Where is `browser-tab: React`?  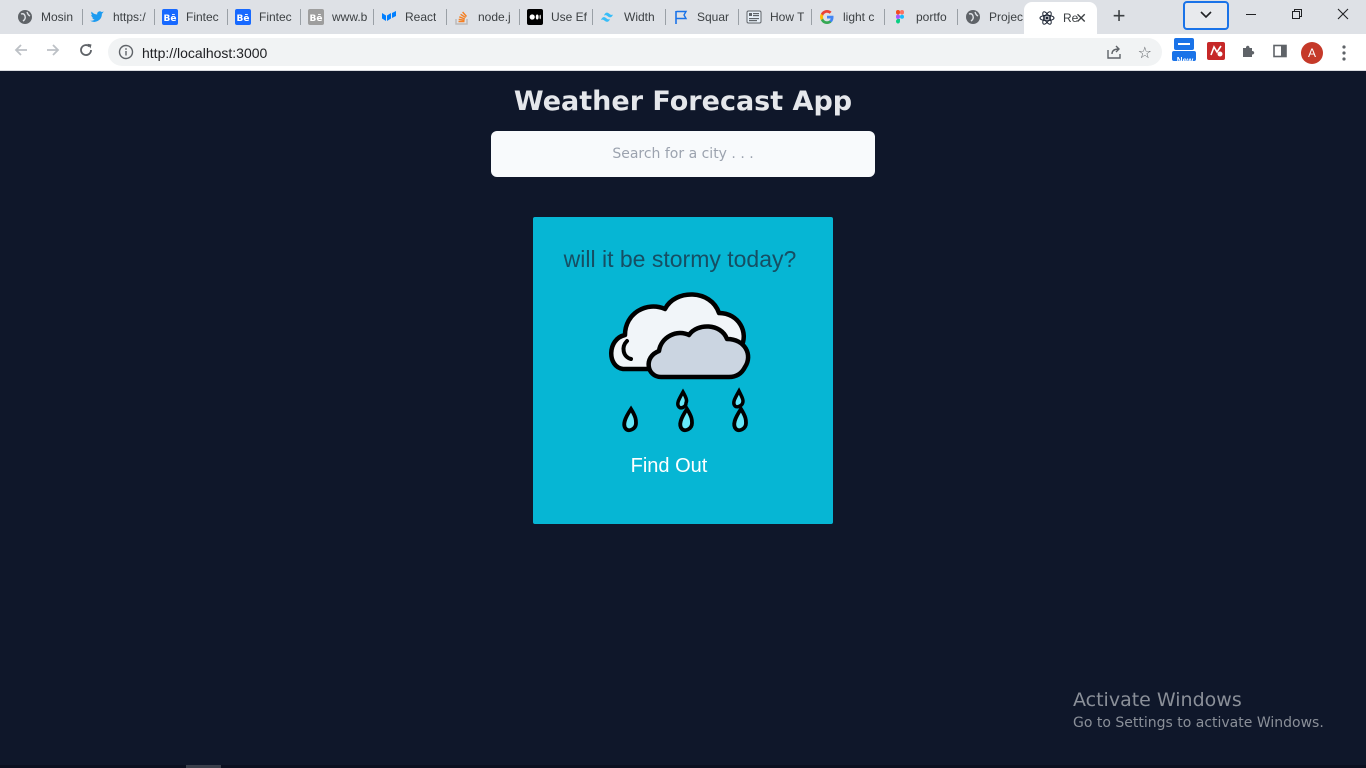 browser-tab: React is located at coordinates (406, 17).